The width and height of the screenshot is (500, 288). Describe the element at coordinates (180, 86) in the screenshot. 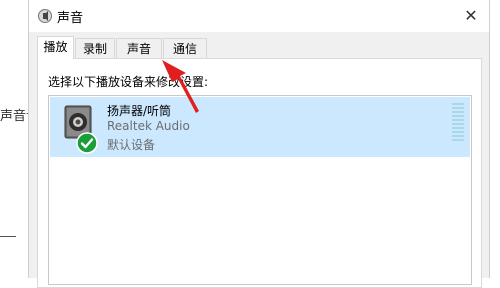

I see `annotation-arrow` at that location.